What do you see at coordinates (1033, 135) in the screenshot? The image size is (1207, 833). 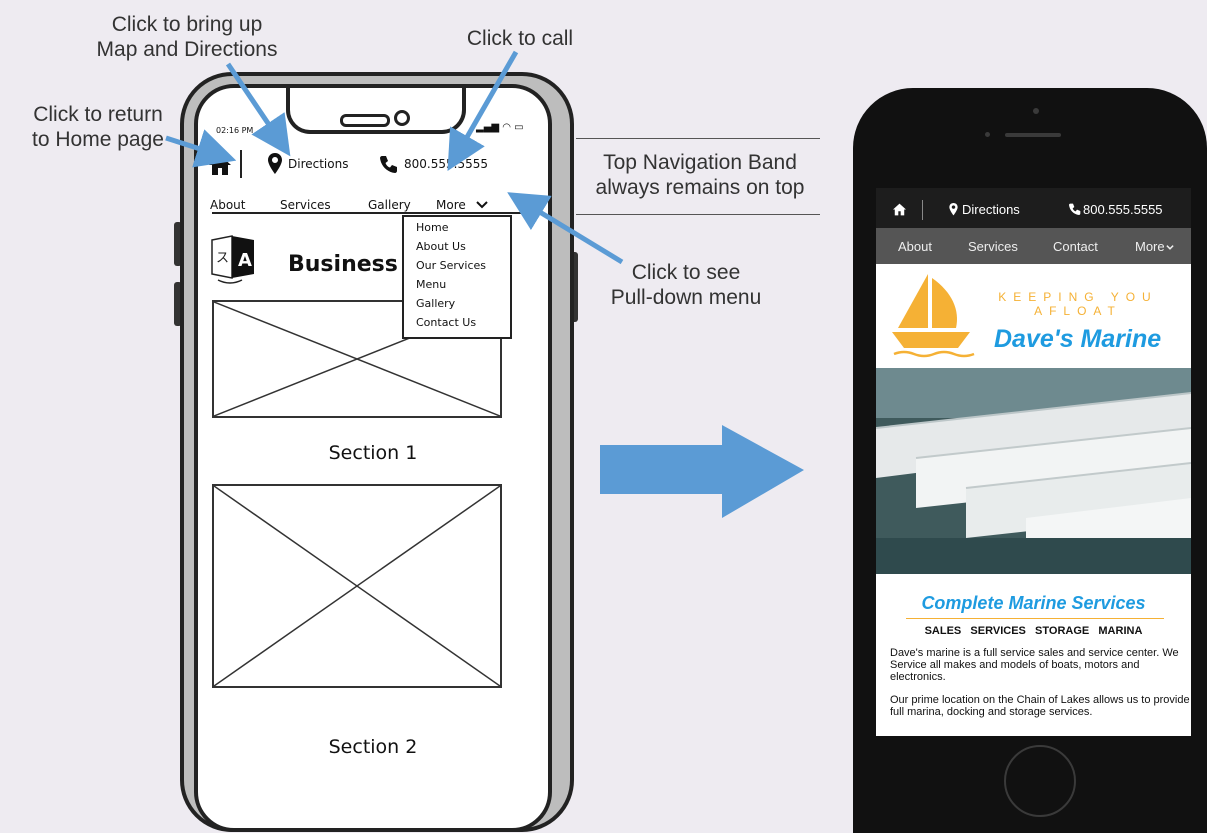 I see `speaker-slot` at bounding box center [1033, 135].